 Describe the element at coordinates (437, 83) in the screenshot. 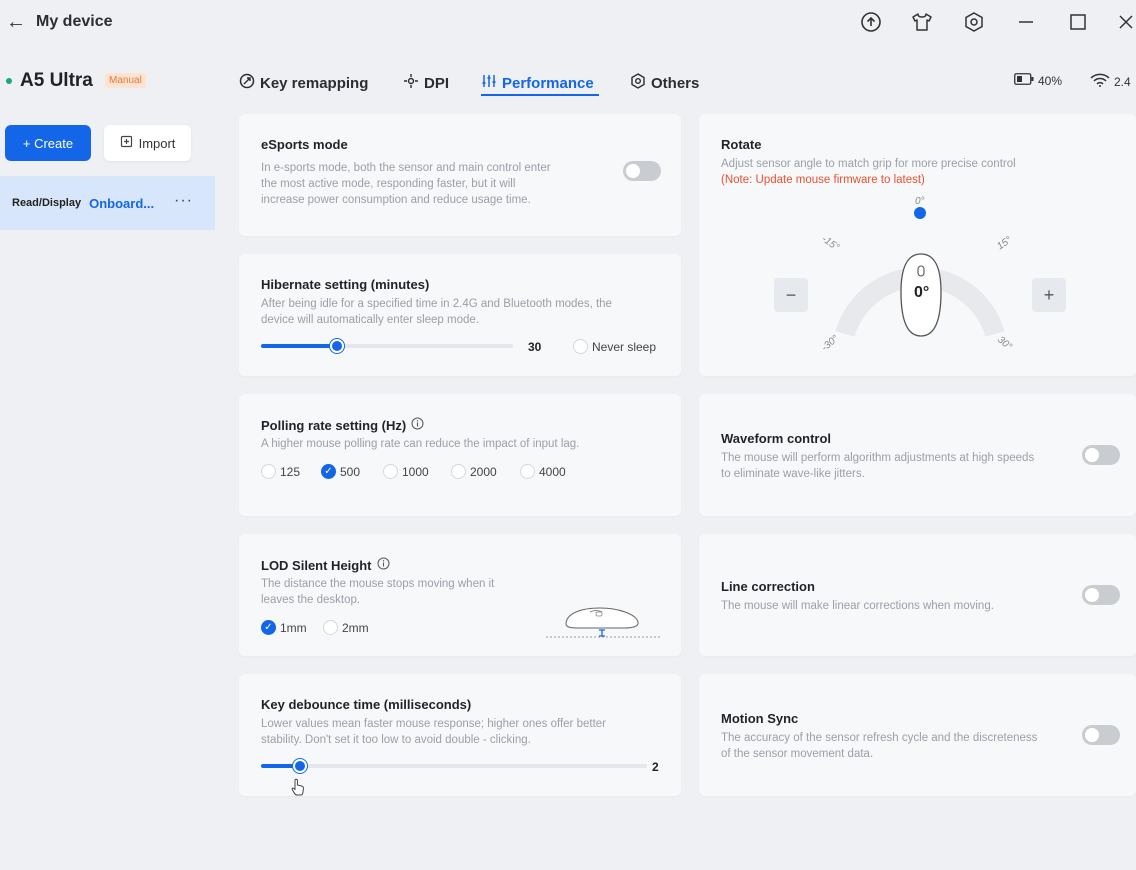

I see `tab-label: DPI` at that location.